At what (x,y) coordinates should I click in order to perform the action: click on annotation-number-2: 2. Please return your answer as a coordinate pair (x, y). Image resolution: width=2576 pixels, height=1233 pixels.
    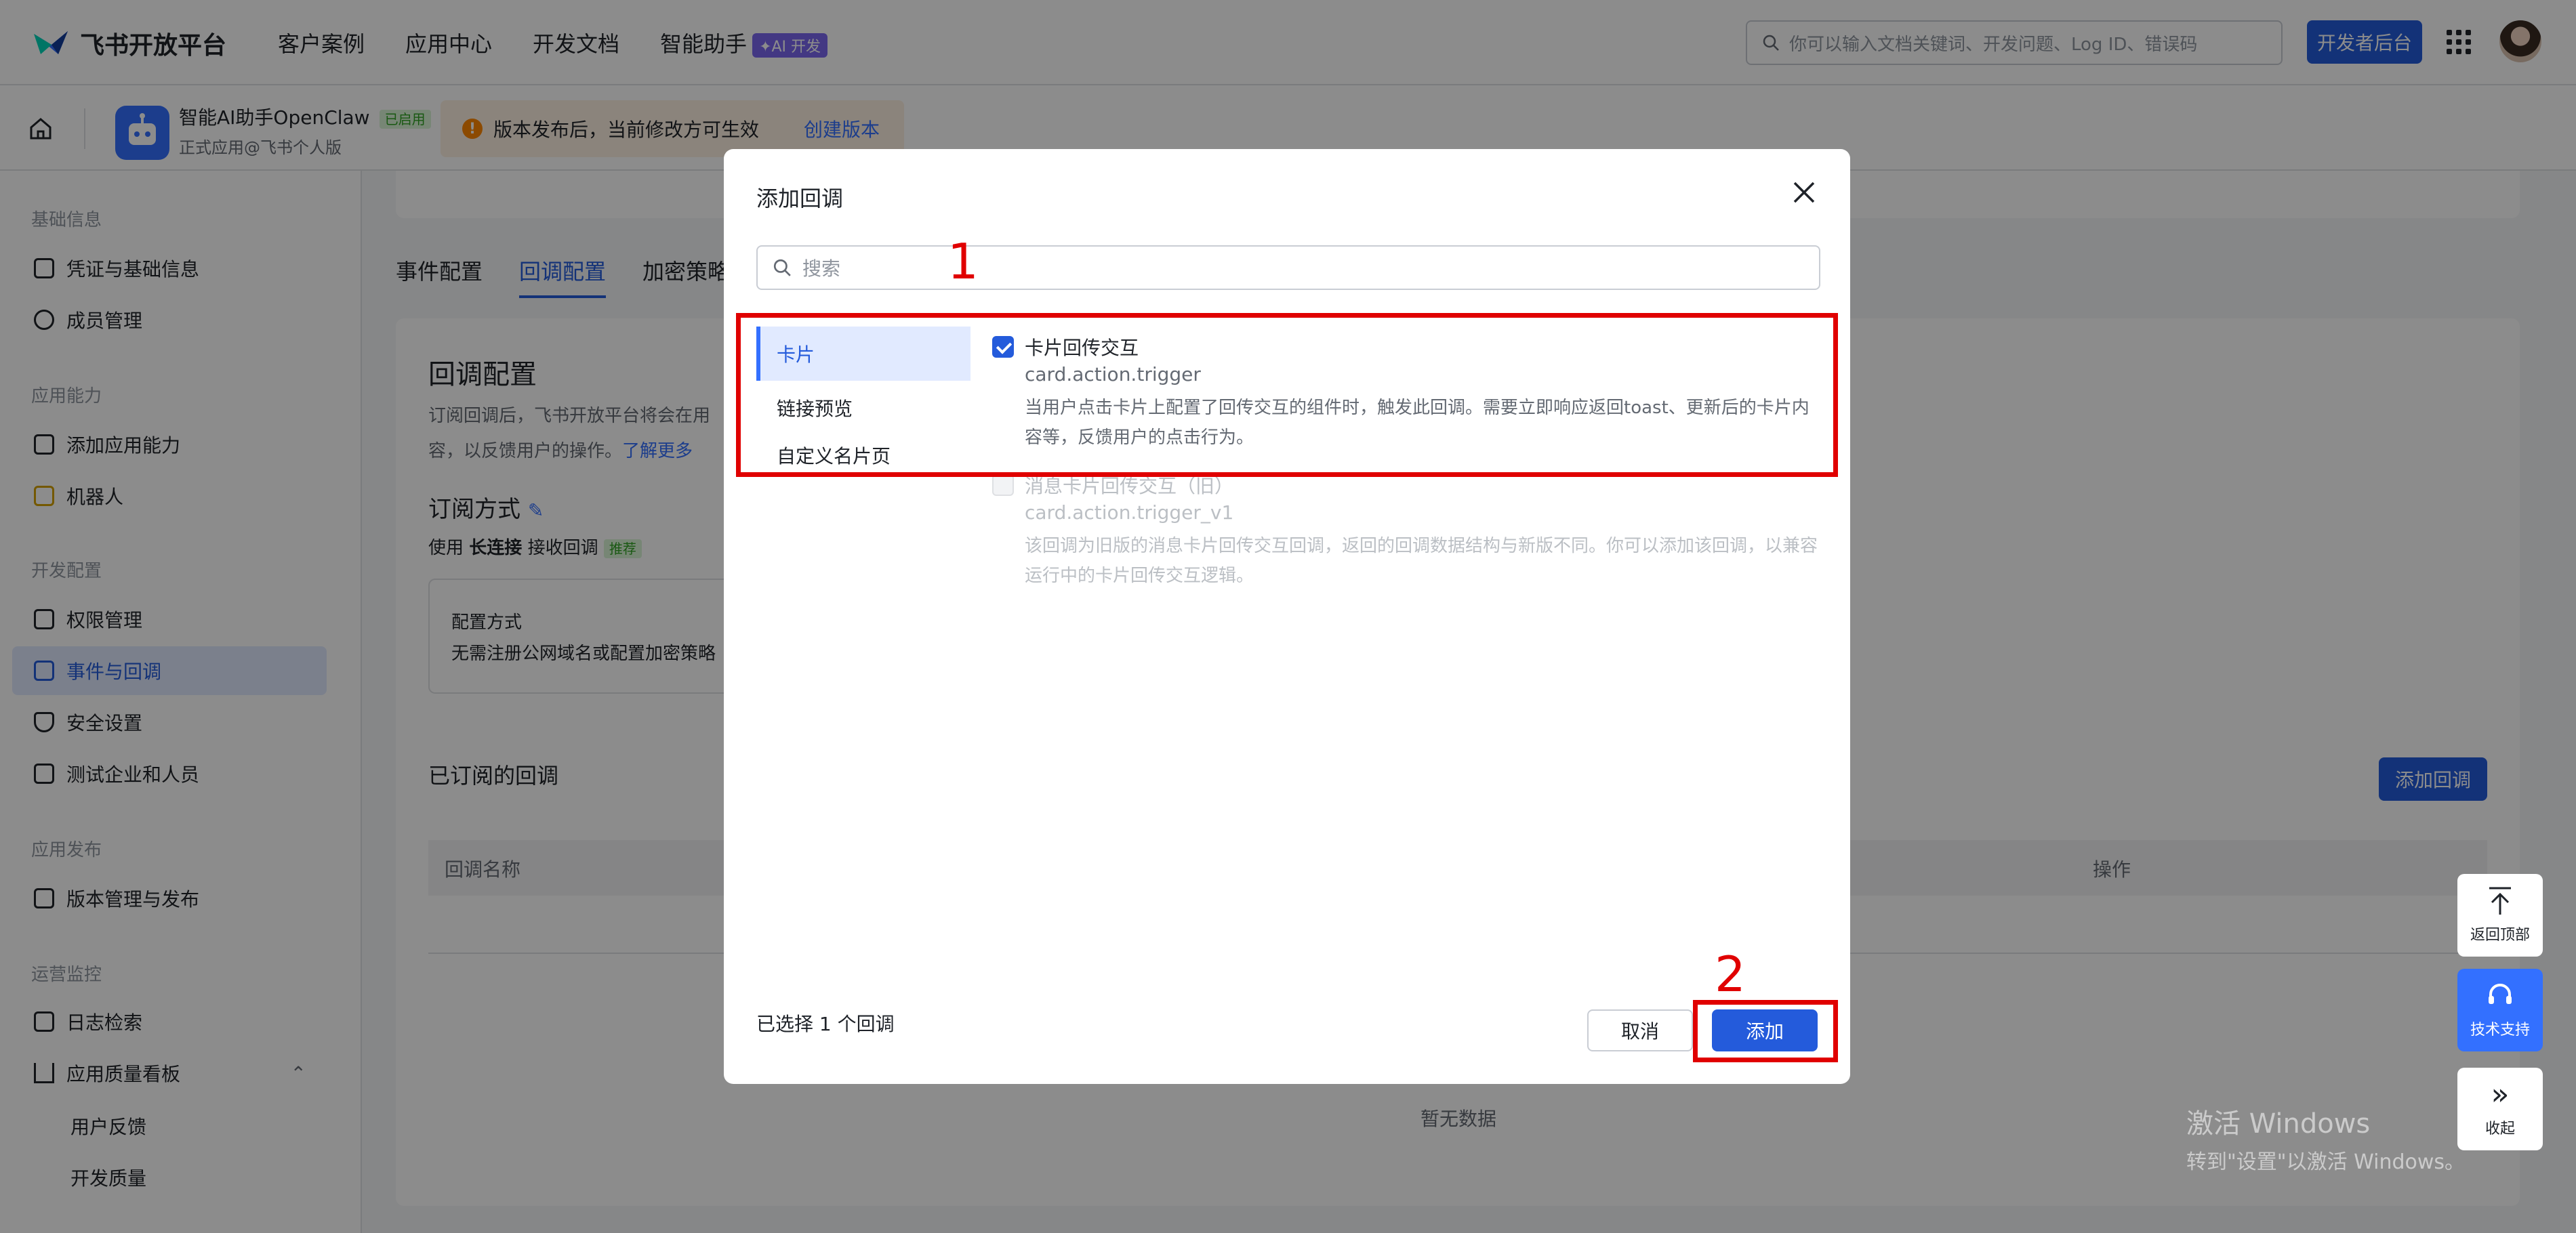
    Looking at the image, I should click on (1731, 975).